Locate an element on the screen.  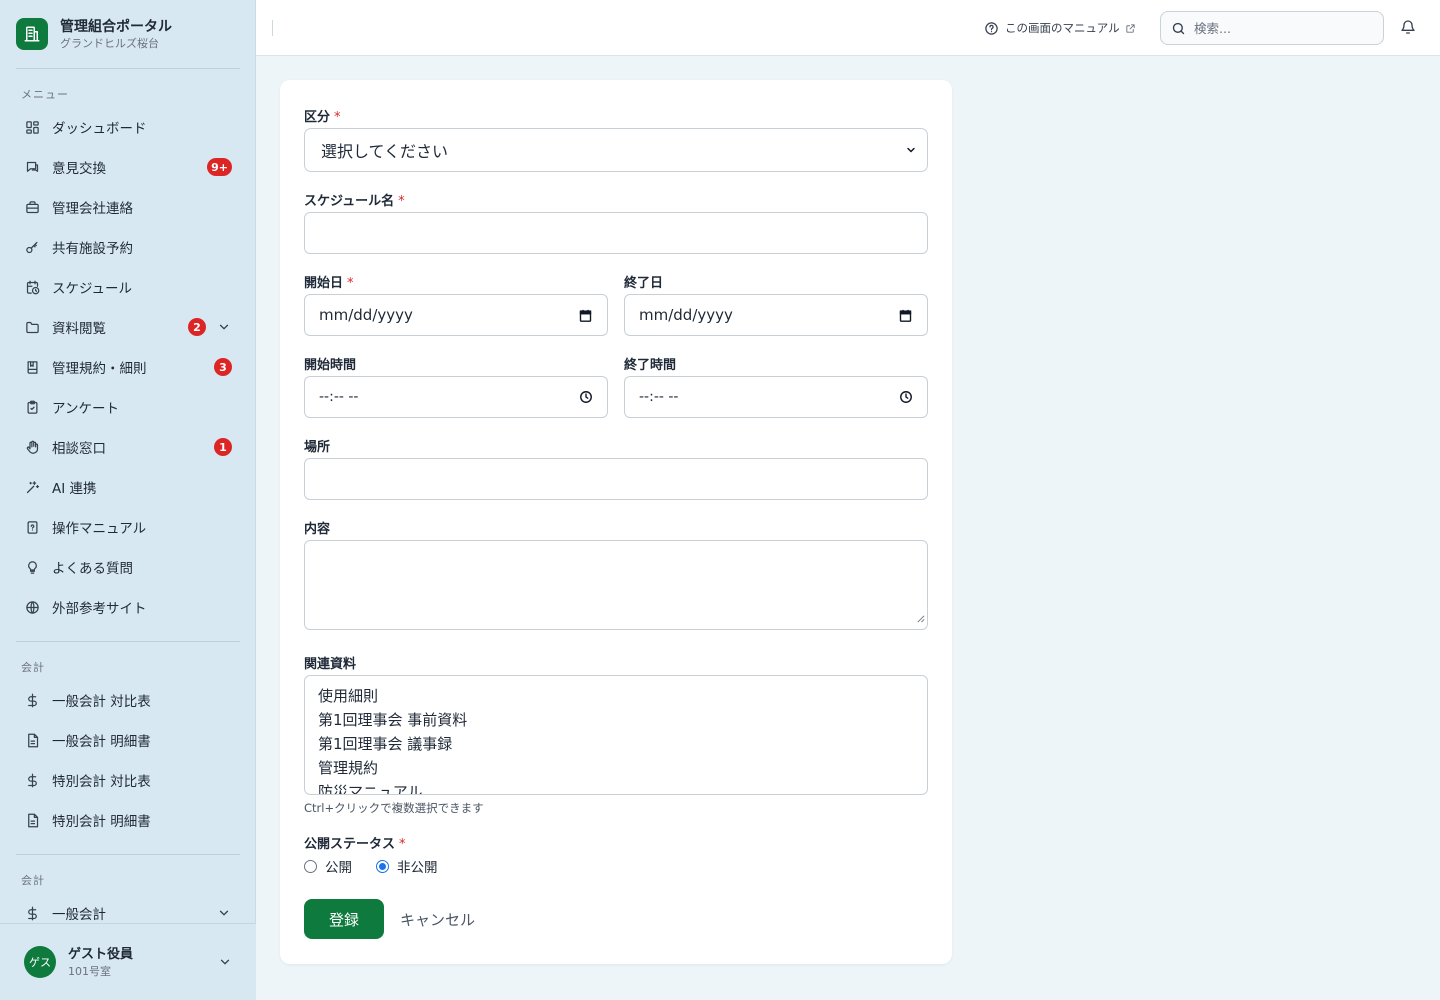
doc-option: 使用細則 is located at coordinates (616, 696).